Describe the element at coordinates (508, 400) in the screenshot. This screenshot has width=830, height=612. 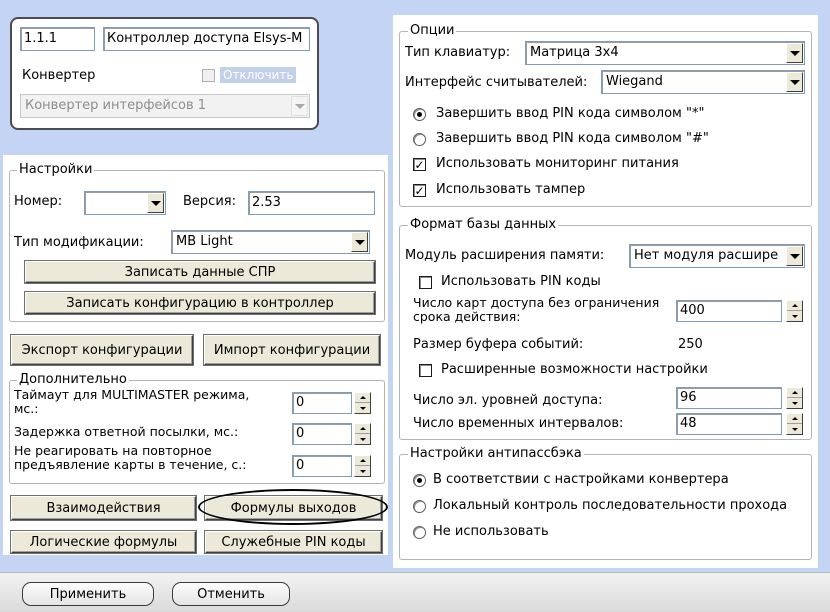
I see `levels-label: Число эл. уровней доступа:` at that location.